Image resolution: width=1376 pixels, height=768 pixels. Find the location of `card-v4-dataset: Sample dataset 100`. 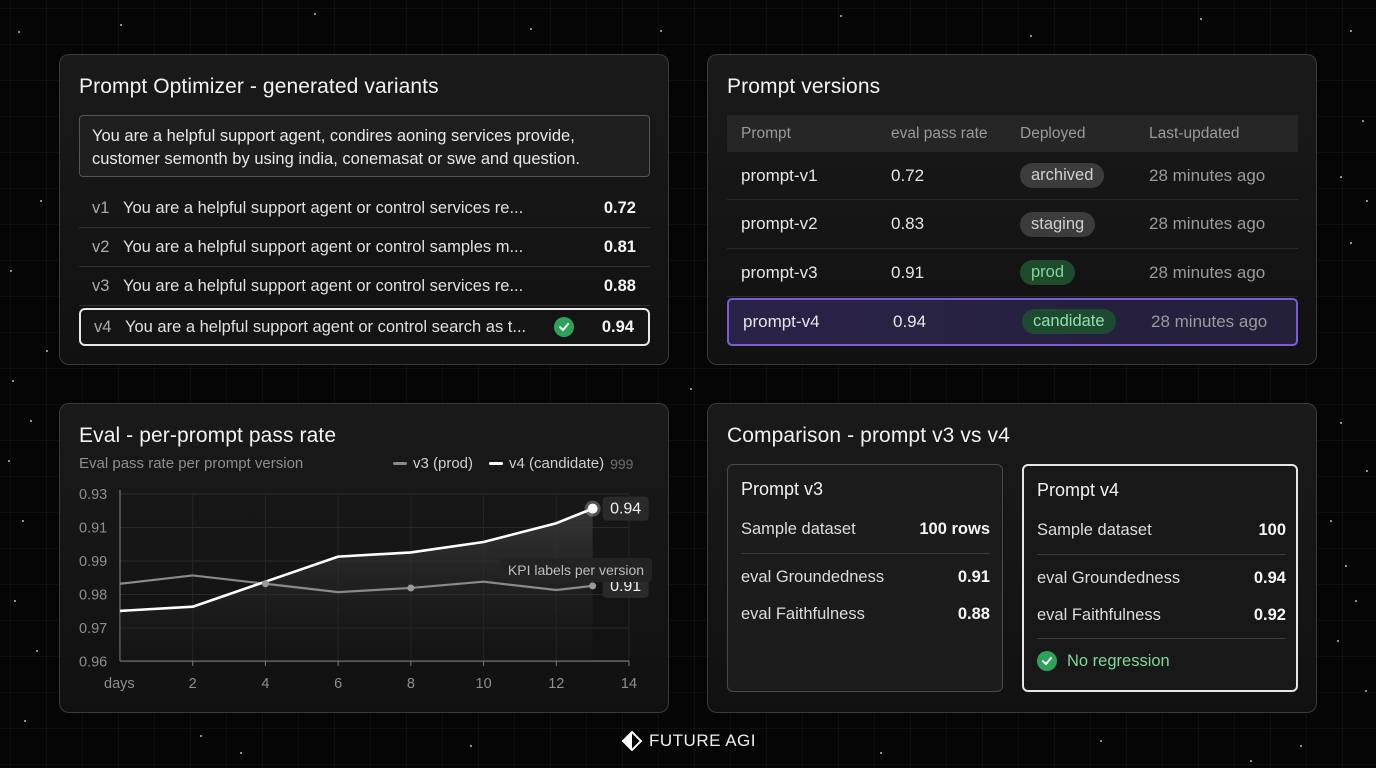

card-v4-dataset: Sample dataset 100 is located at coordinates (1161, 530).